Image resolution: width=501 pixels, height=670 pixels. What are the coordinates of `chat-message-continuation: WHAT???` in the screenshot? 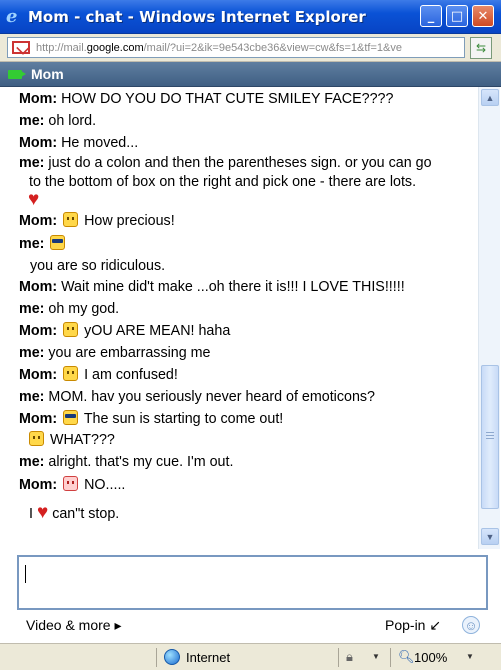 It's located at (71, 440).